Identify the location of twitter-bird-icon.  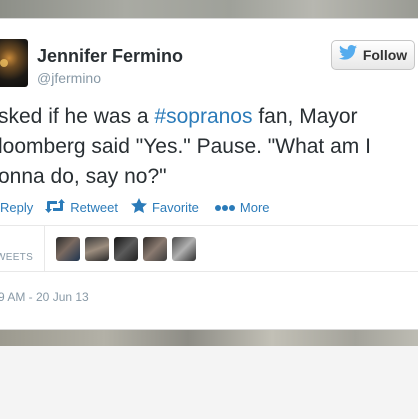
(347, 55).